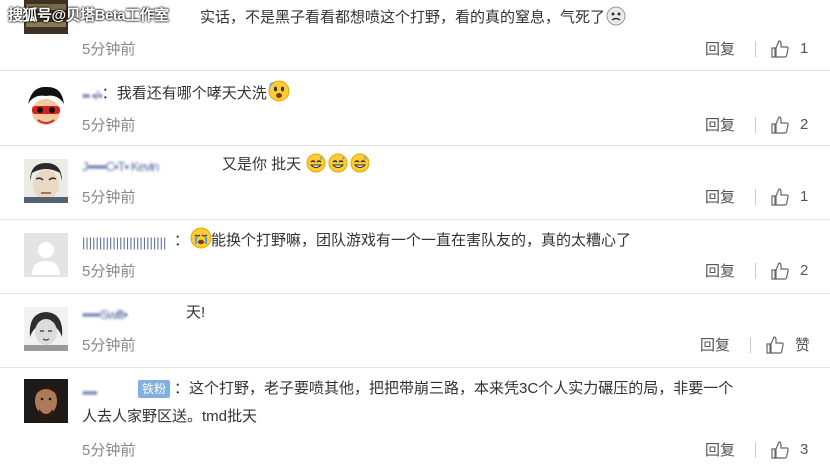  Describe the element at coordinates (191, 93) in the screenshot. I see `comment-text: 我看还有哪个哮天犬洗` at that location.